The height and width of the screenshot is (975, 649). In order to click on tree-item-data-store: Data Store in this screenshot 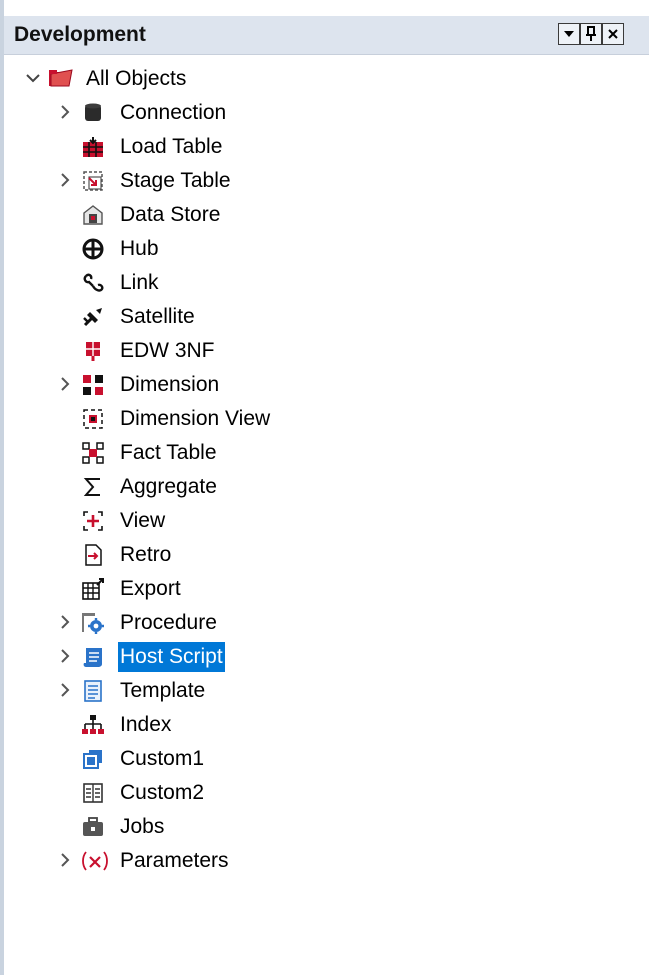, I will do `click(326, 215)`.